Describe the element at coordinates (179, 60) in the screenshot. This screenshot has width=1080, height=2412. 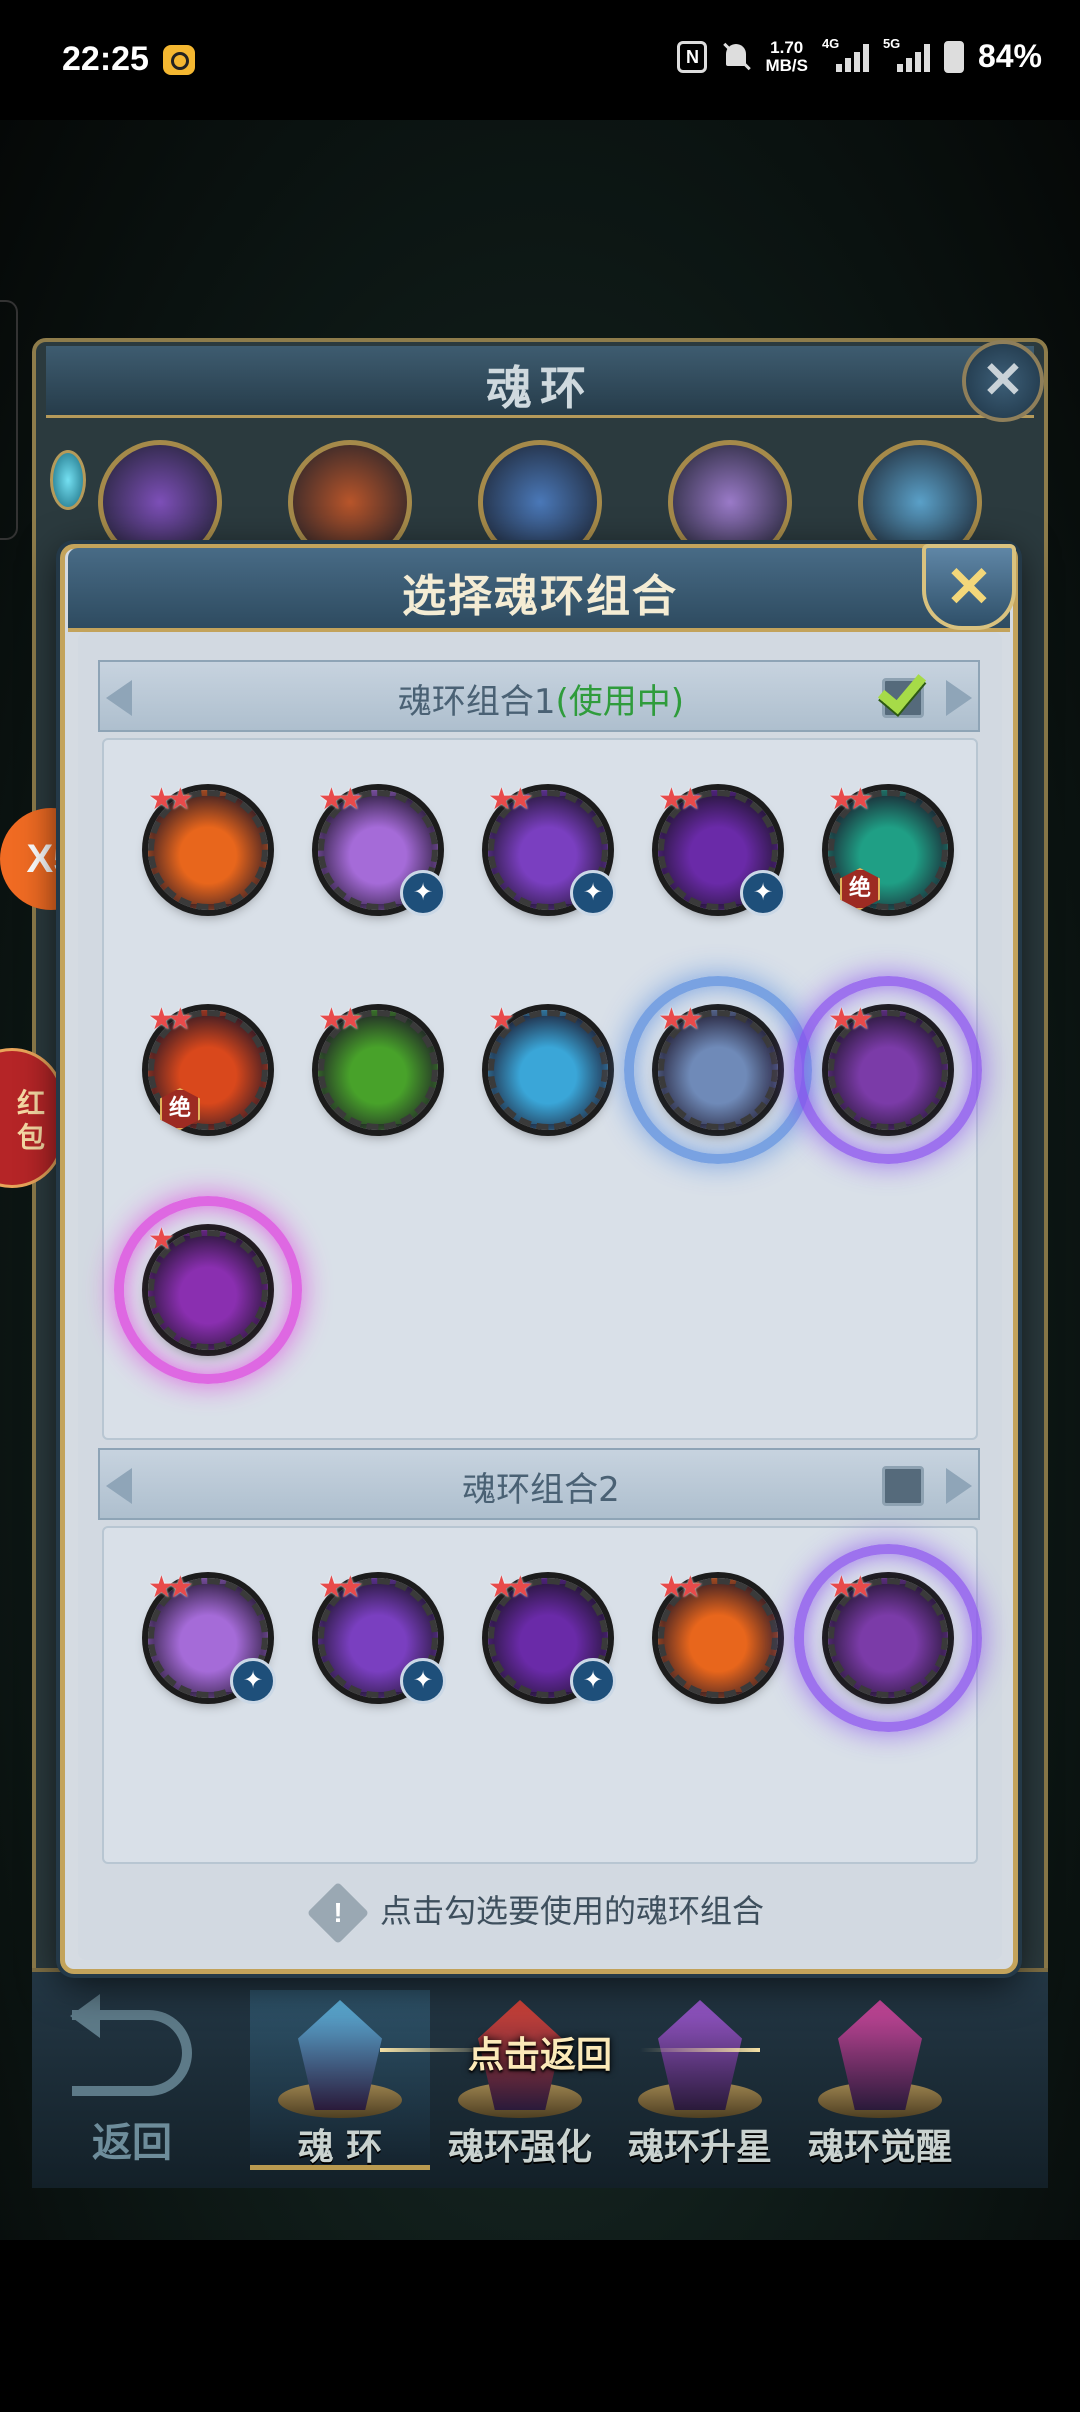
I see `app-notification-icon` at that location.